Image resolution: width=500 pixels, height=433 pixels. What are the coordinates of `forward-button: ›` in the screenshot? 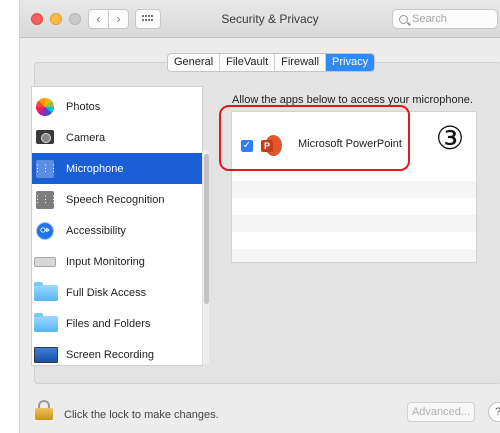 It's located at (118, 19).